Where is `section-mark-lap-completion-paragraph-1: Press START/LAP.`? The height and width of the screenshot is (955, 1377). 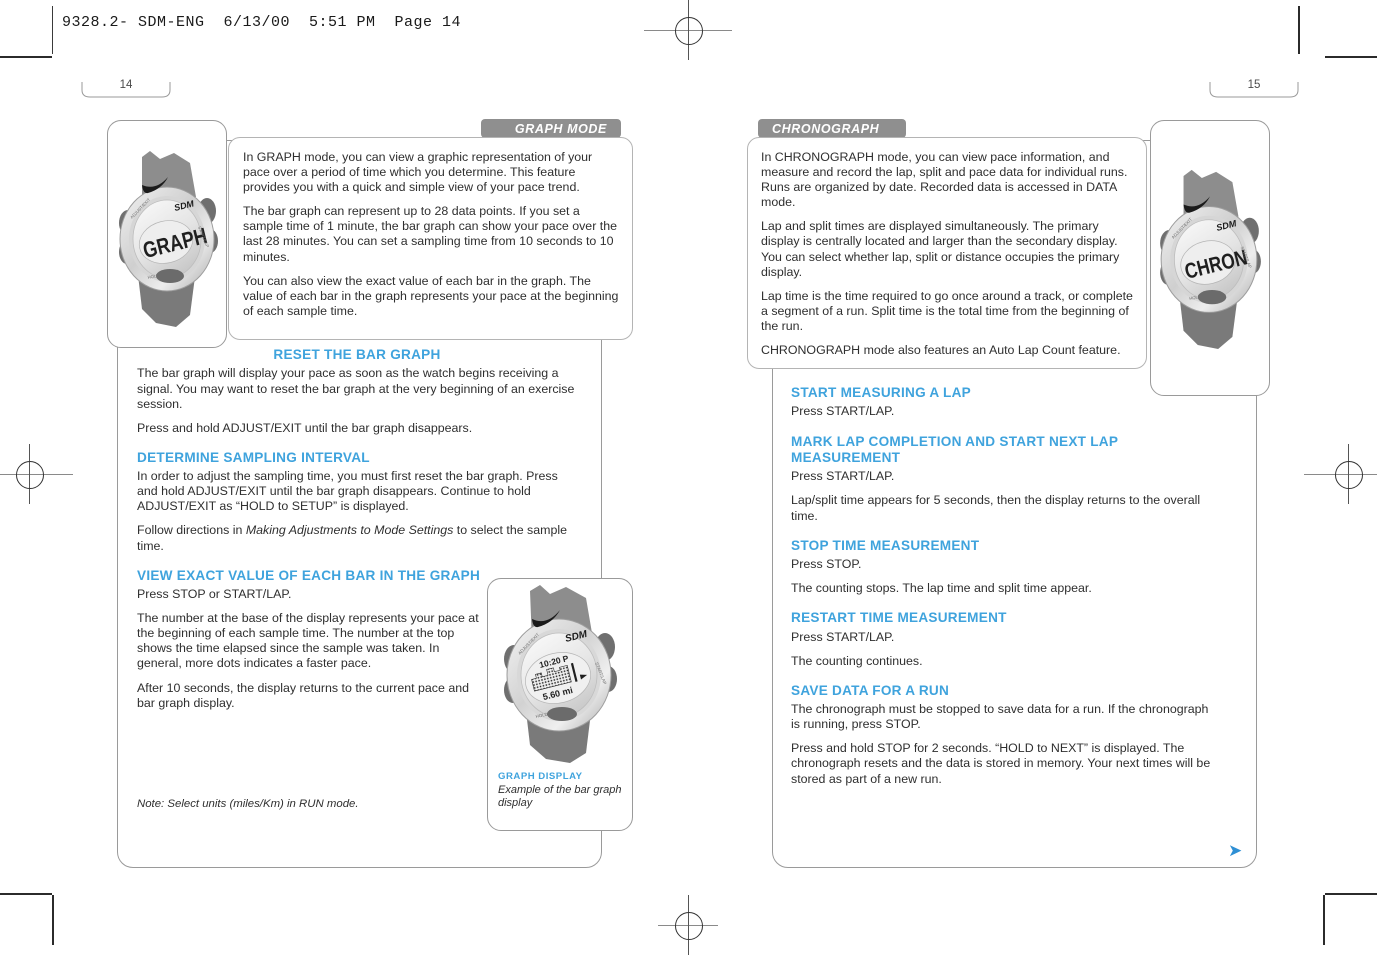
section-mark-lap-completion-paragraph-1: Press START/LAP. is located at coordinates (843, 476).